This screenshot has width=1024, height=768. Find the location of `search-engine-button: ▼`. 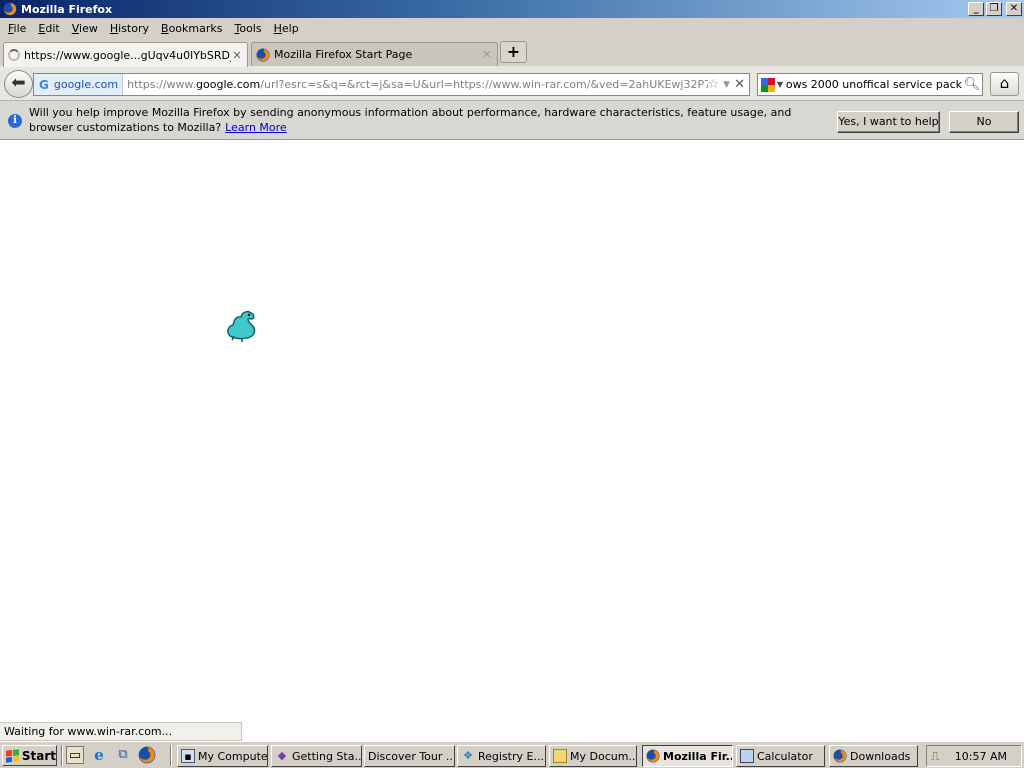

search-engine-button: ▼ is located at coordinates (772, 84).